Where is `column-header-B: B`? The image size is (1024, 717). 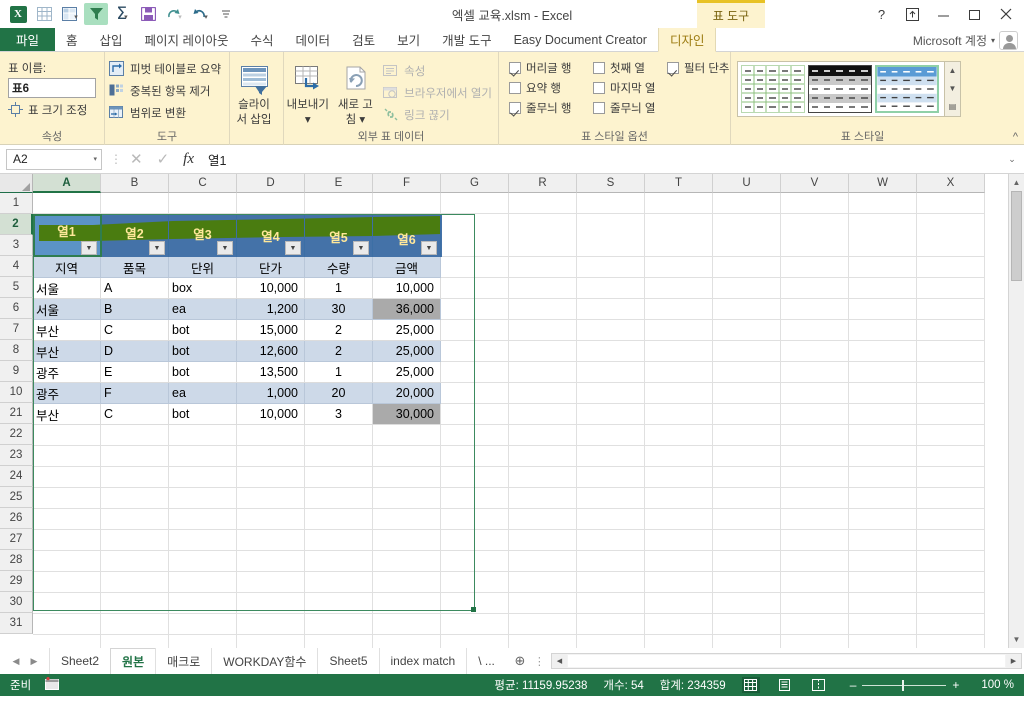 column-header-B: B is located at coordinates (135, 183).